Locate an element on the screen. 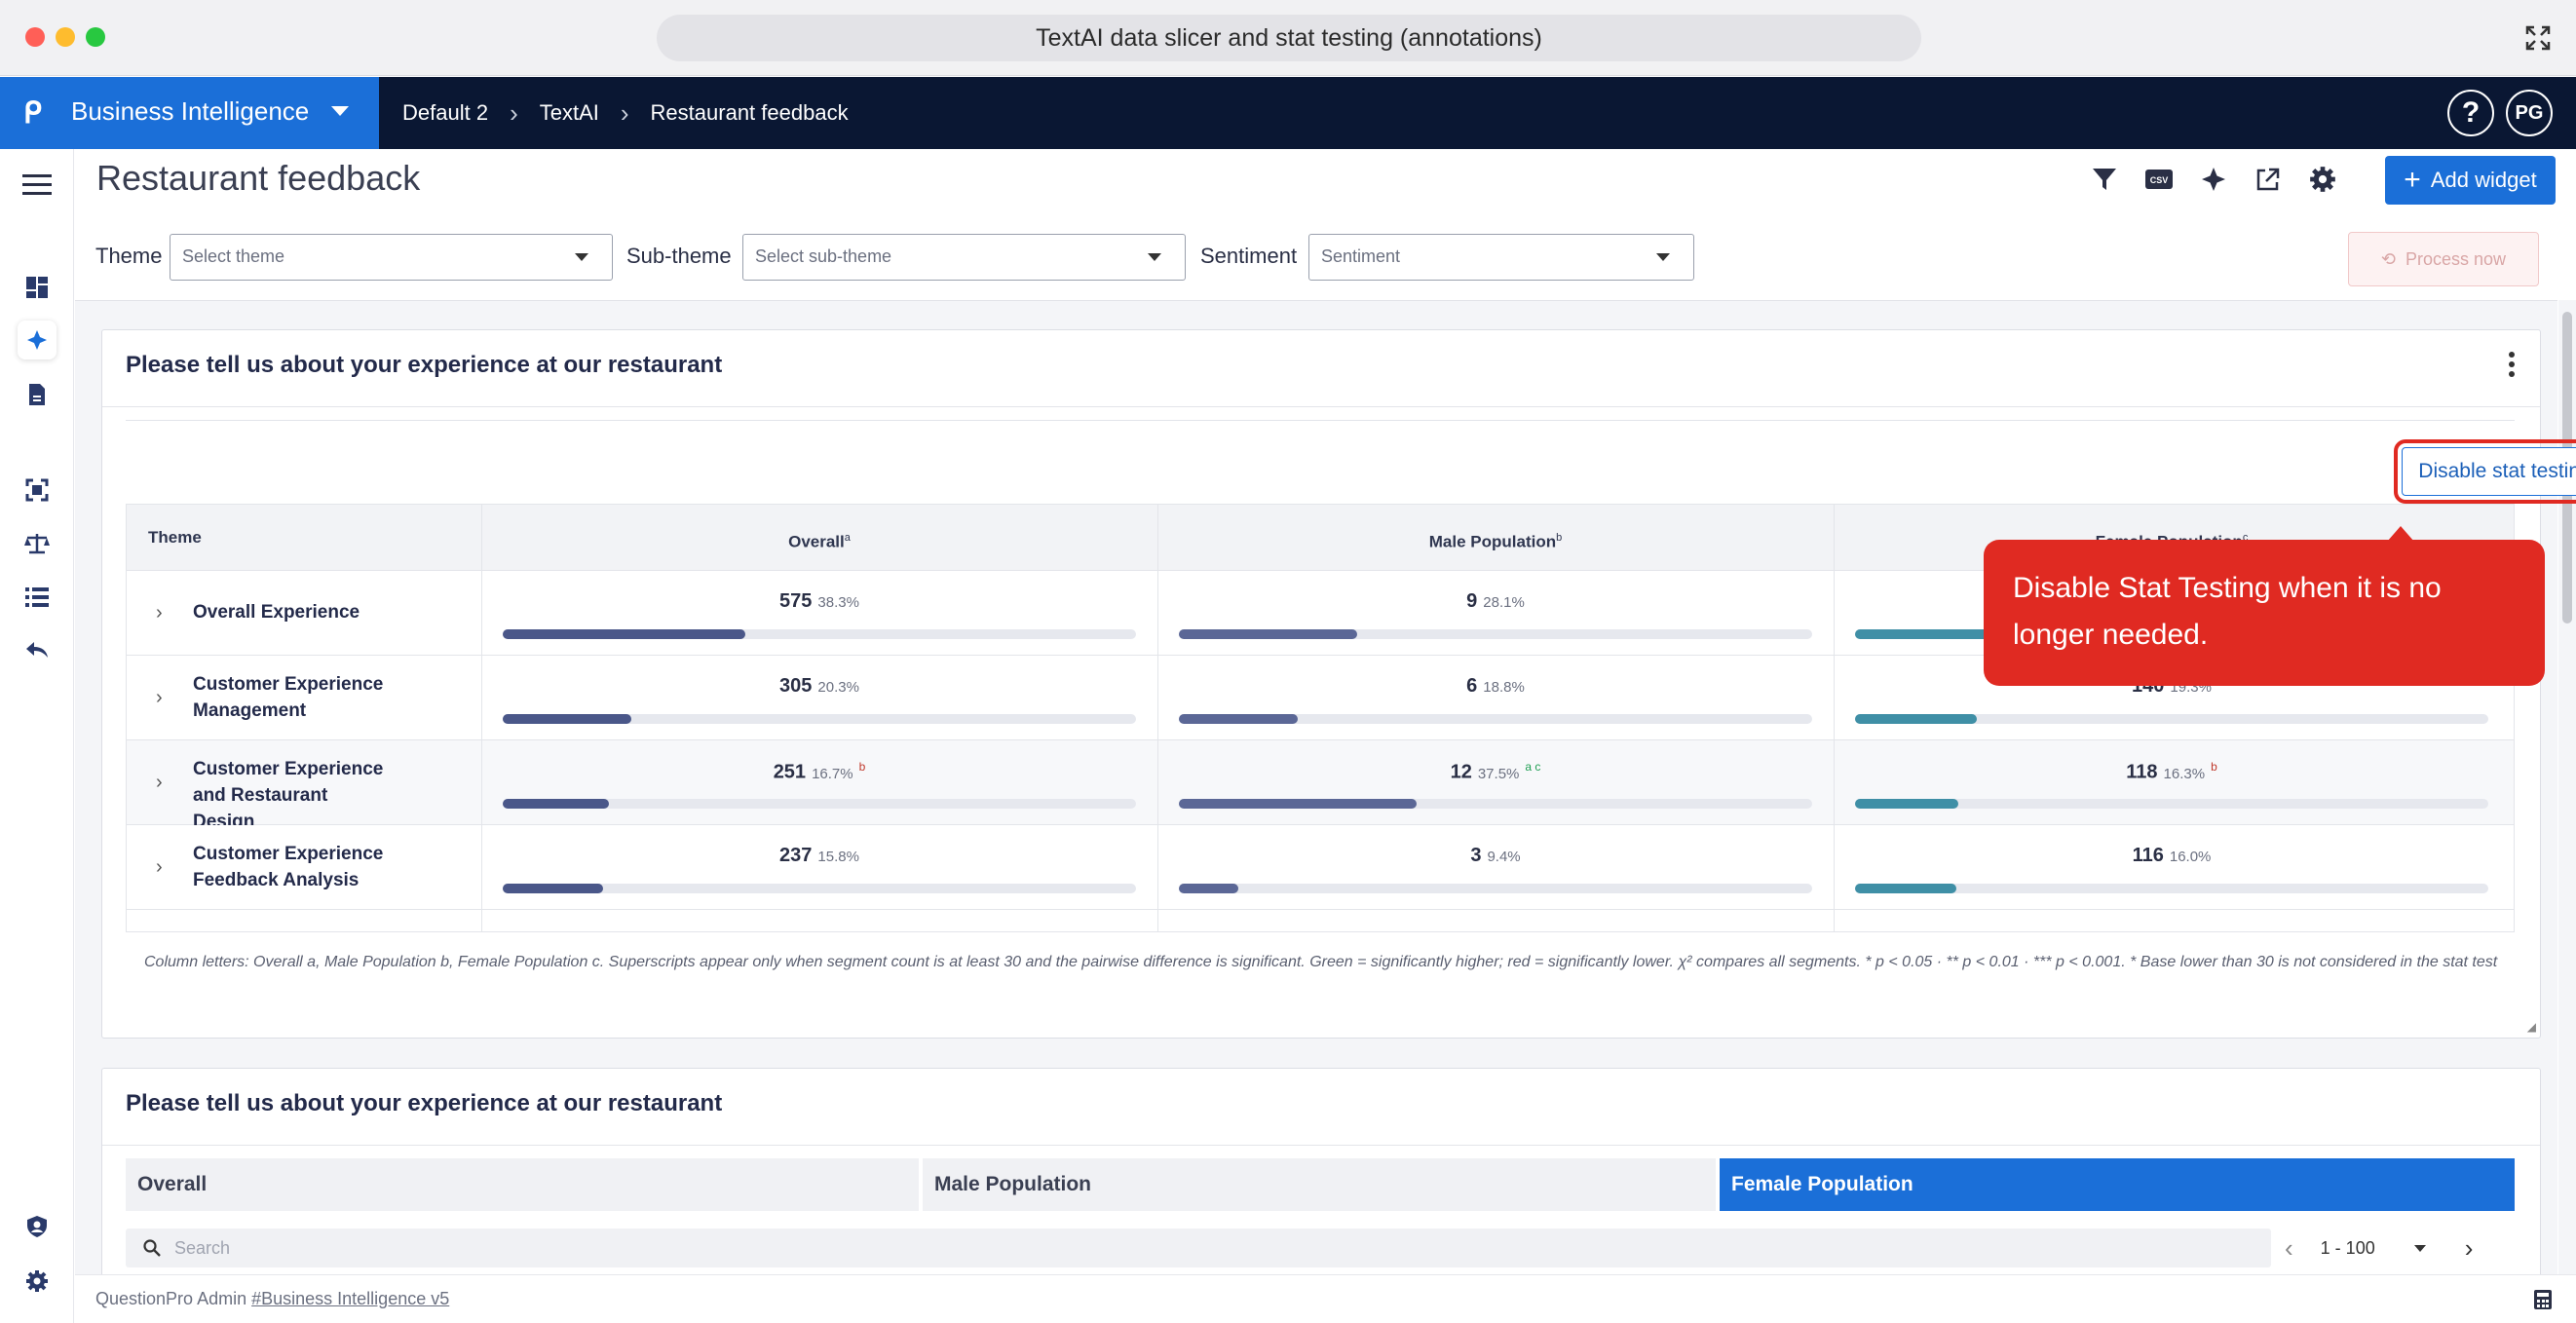  search-placeholder: Search is located at coordinates (202, 1248).